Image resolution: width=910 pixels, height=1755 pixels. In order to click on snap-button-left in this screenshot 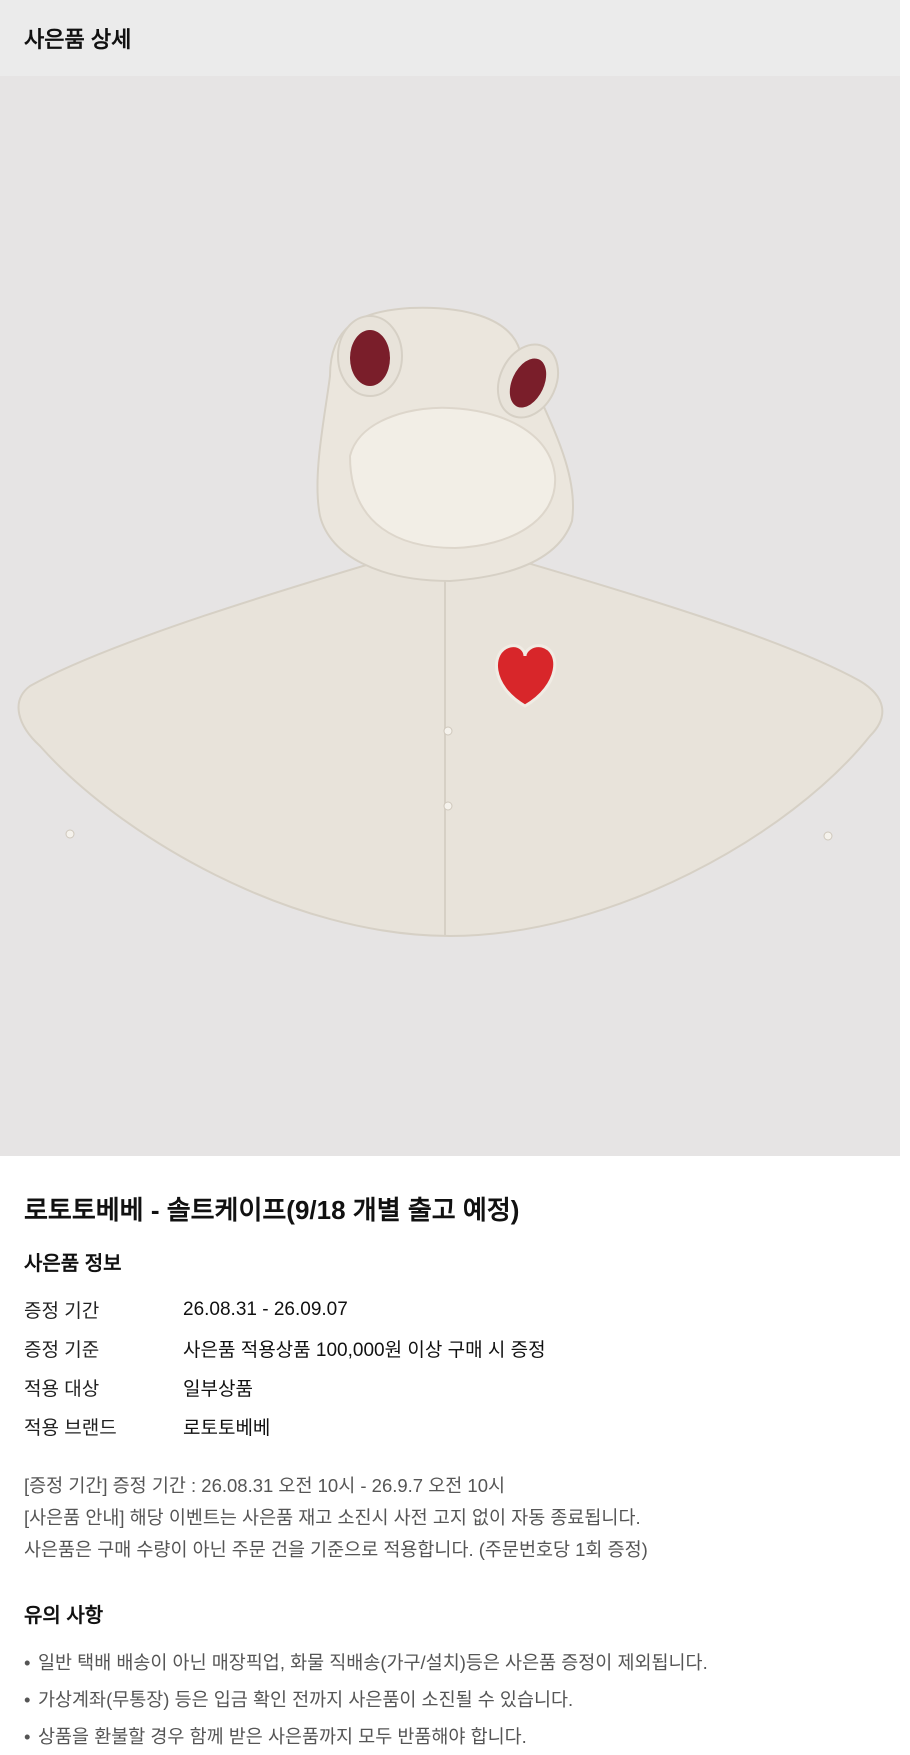, I will do `click(70, 834)`.